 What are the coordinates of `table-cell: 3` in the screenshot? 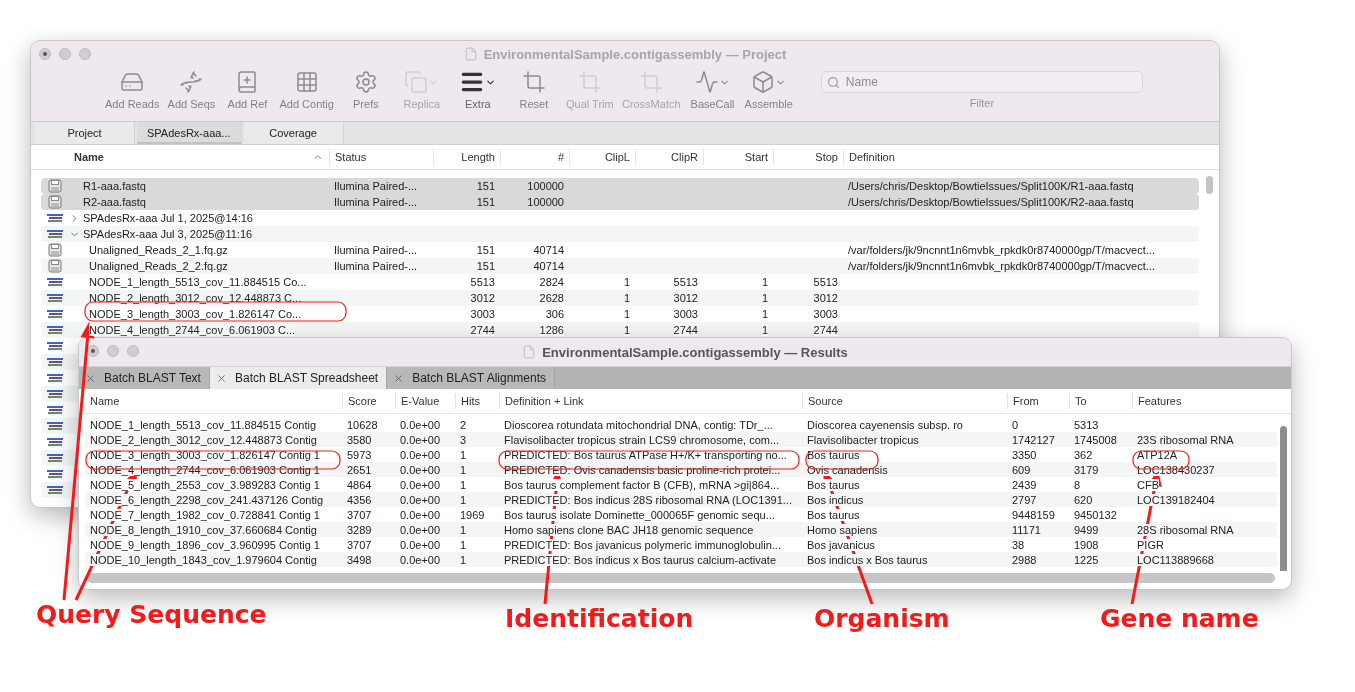 It's located at (463, 439).